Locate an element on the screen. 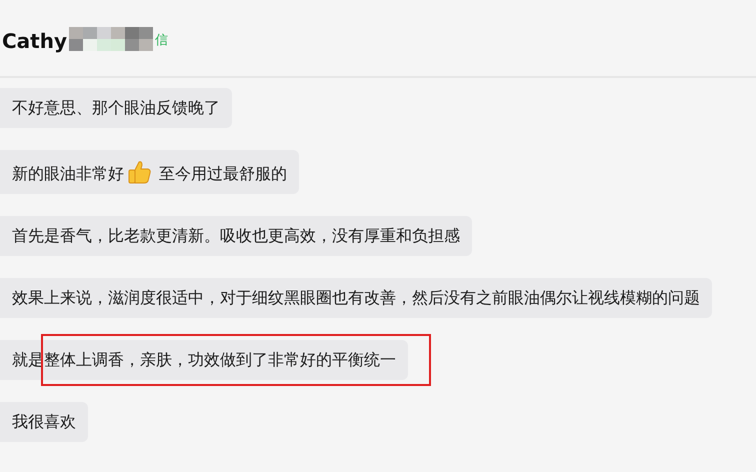 This screenshot has height=472, width=756. message-bubble: 效果上来说，滋润度很适中，对于细纹黑眼圈也有改善，然后没有之前眼油偶尔让视线模糊的问题 is located at coordinates (356, 298).